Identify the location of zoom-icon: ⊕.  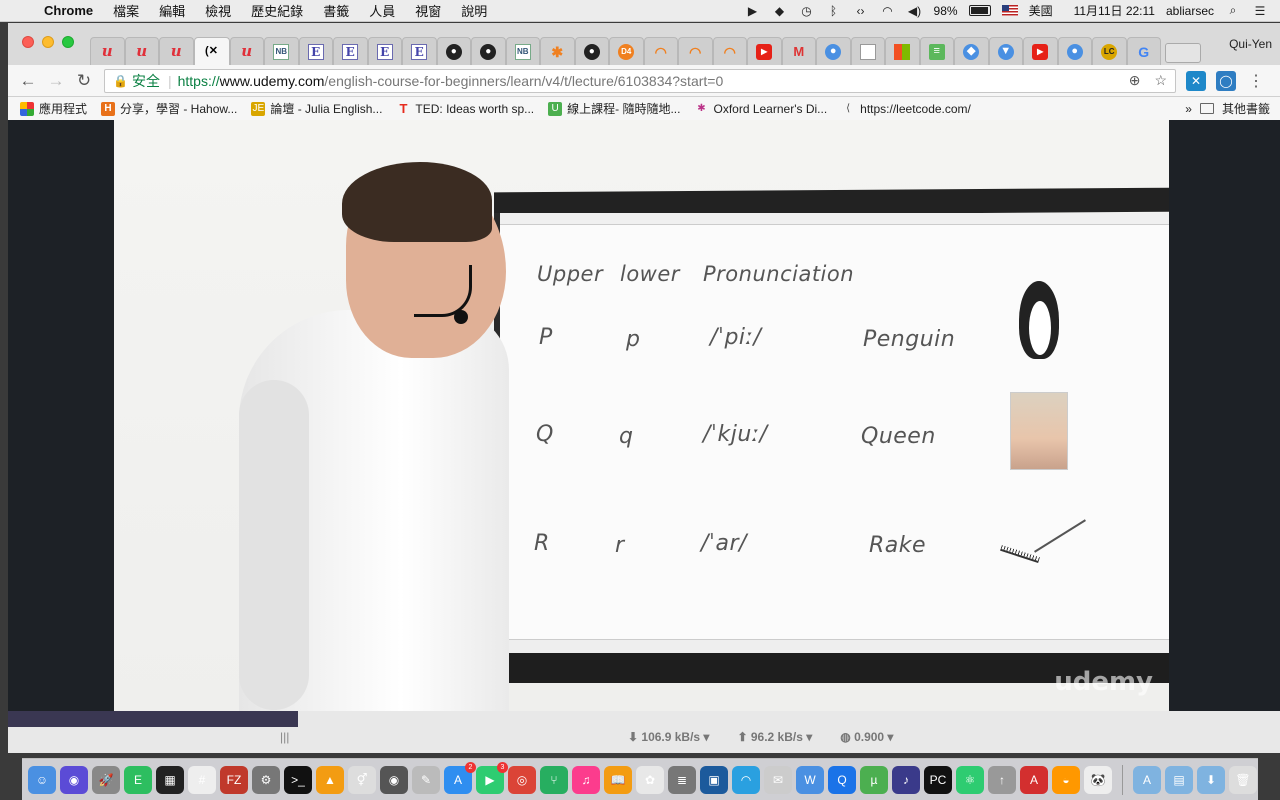
(1135, 80).